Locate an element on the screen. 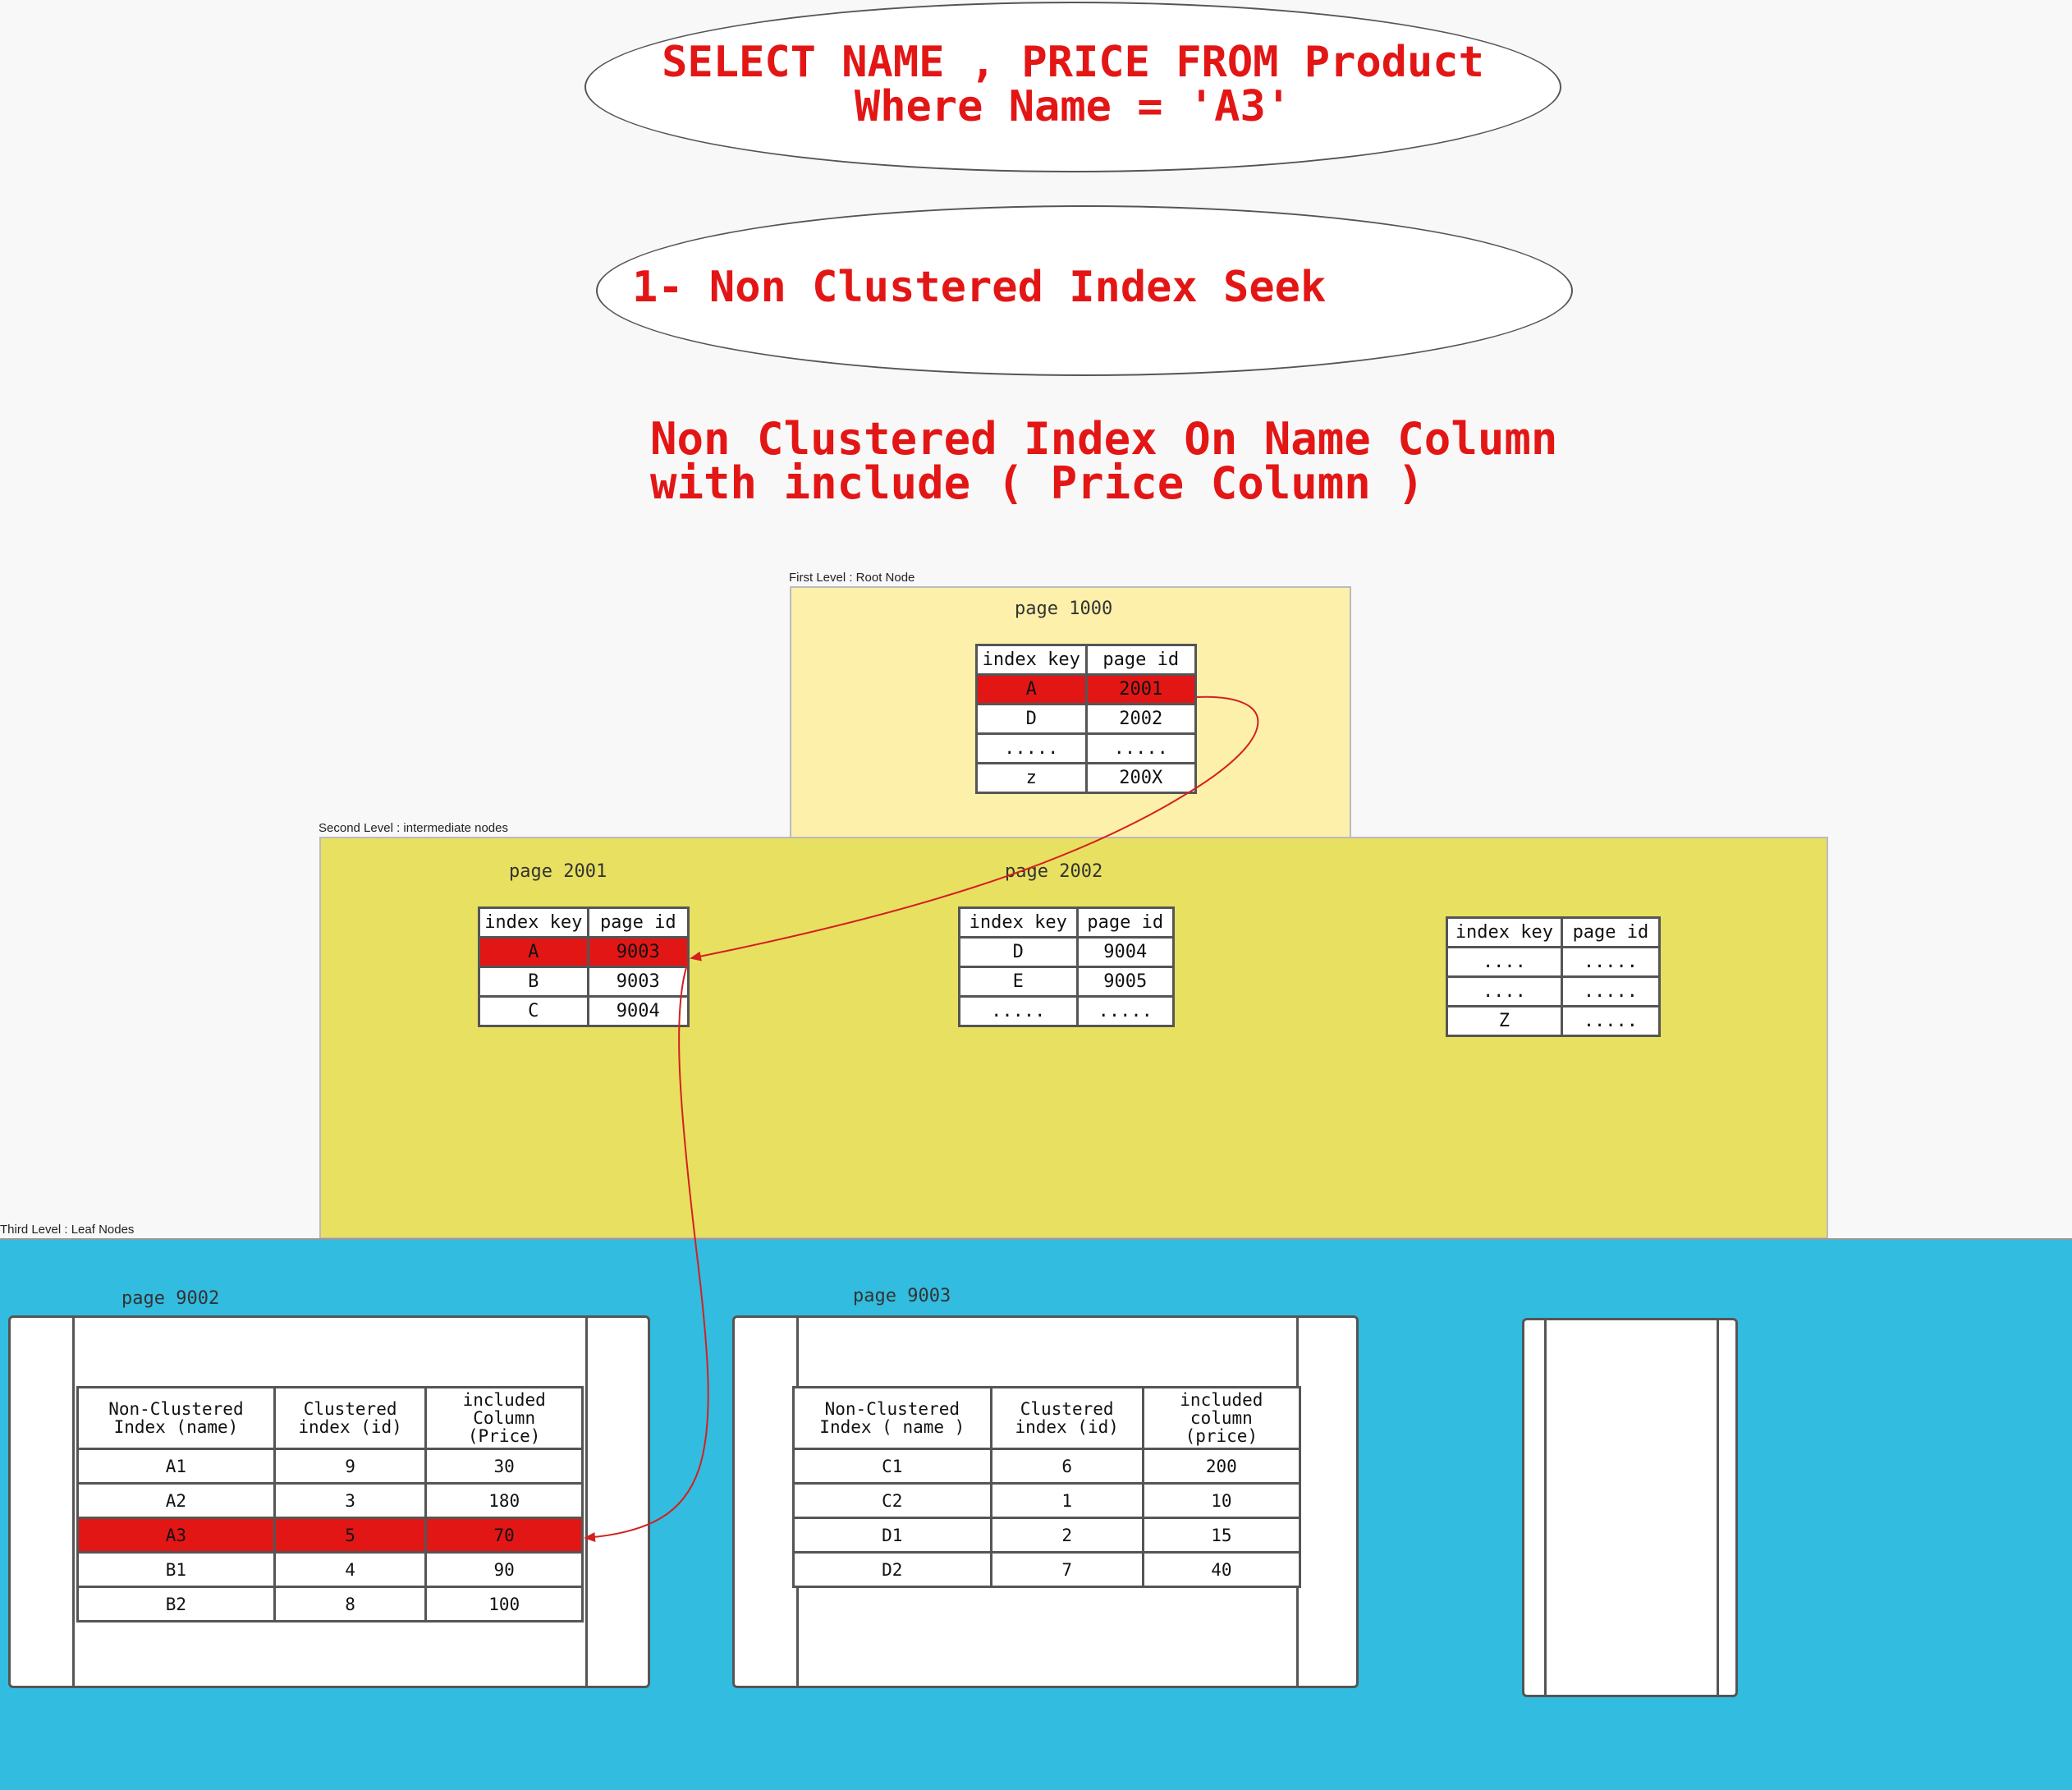 This screenshot has height=1790, width=2072. table-cell: 1 is located at coordinates (1066, 1500).